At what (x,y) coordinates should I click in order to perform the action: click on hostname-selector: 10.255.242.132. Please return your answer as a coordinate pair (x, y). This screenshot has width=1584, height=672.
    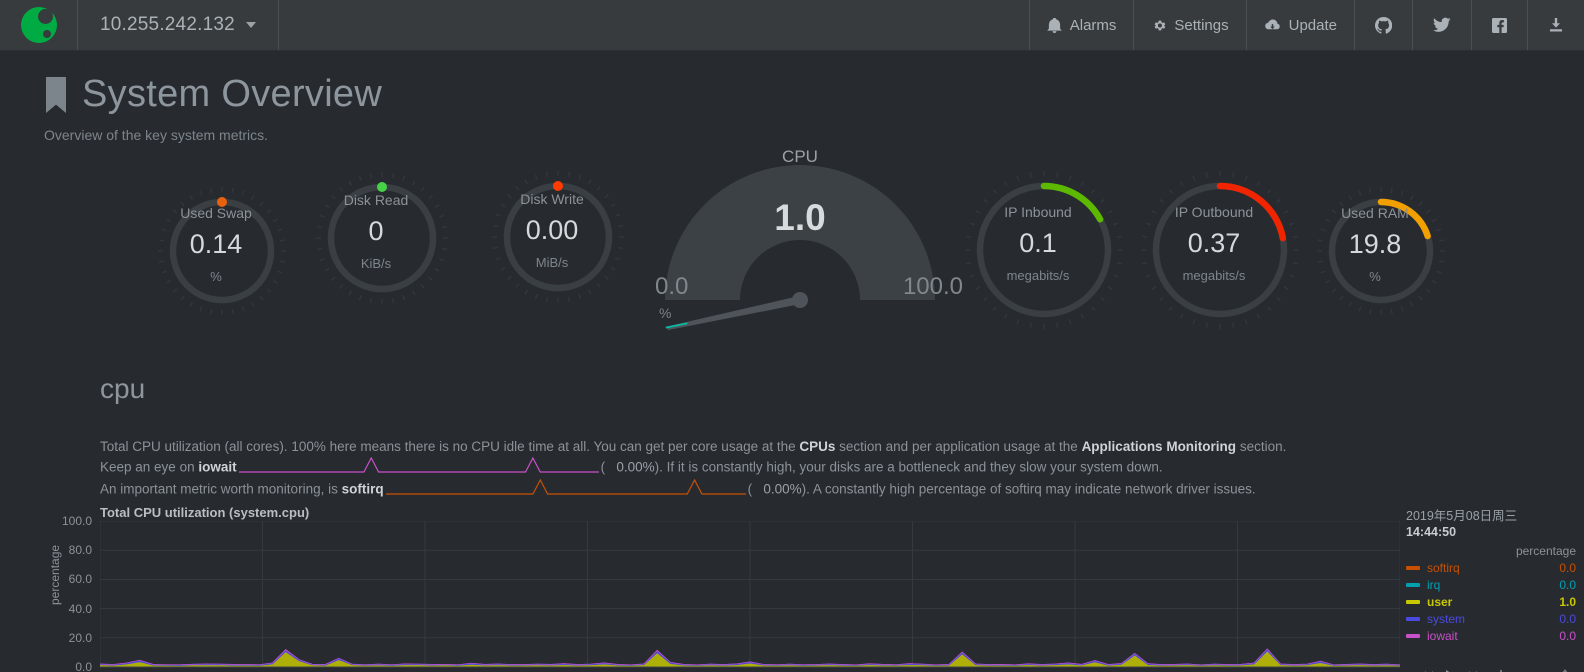
    Looking at the image, I should click on (178, 25).